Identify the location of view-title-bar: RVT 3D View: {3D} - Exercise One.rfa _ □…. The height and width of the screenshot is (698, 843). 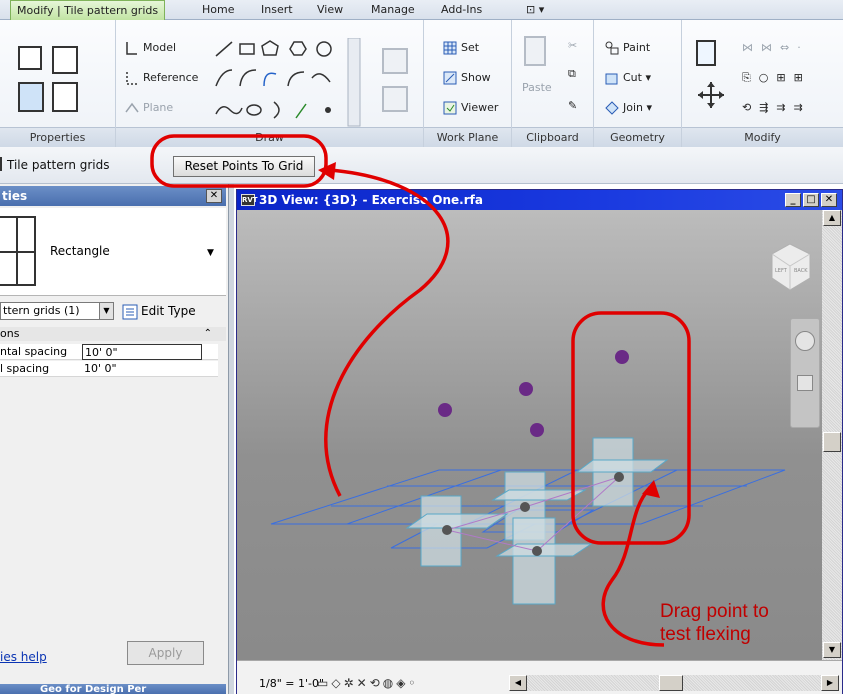
(539, 200).